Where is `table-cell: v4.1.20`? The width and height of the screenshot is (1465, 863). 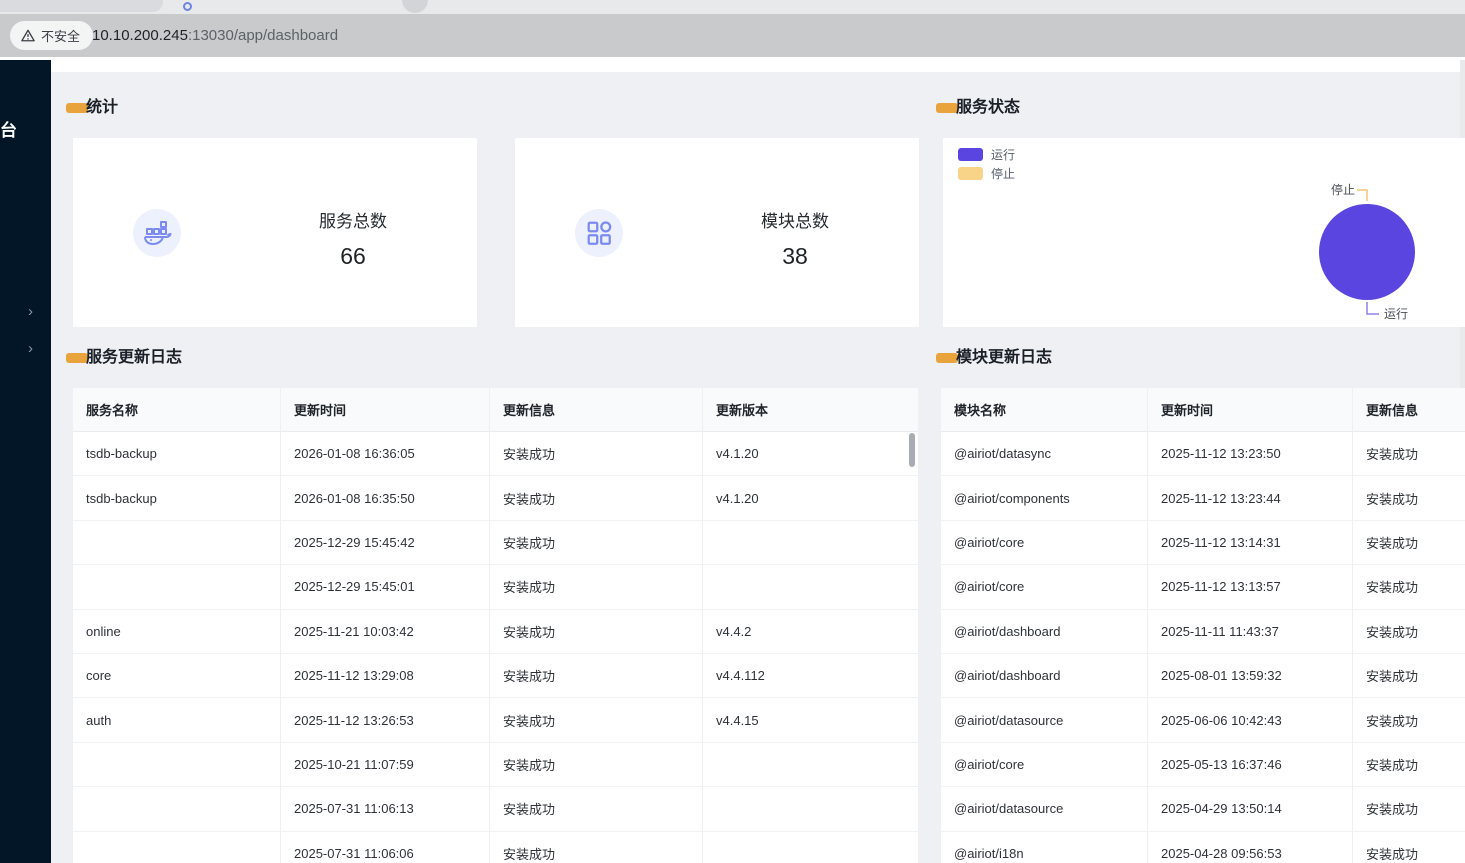
table-cell: v4.1.20 is located at coordinates (810, 498).